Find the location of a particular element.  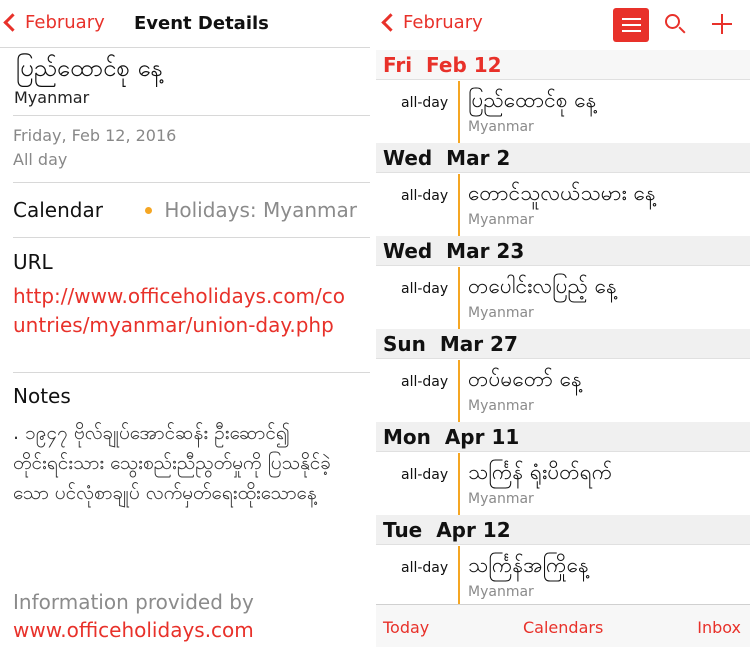

day-header: Wed Mar 2 is located at coordinates (563, 158).